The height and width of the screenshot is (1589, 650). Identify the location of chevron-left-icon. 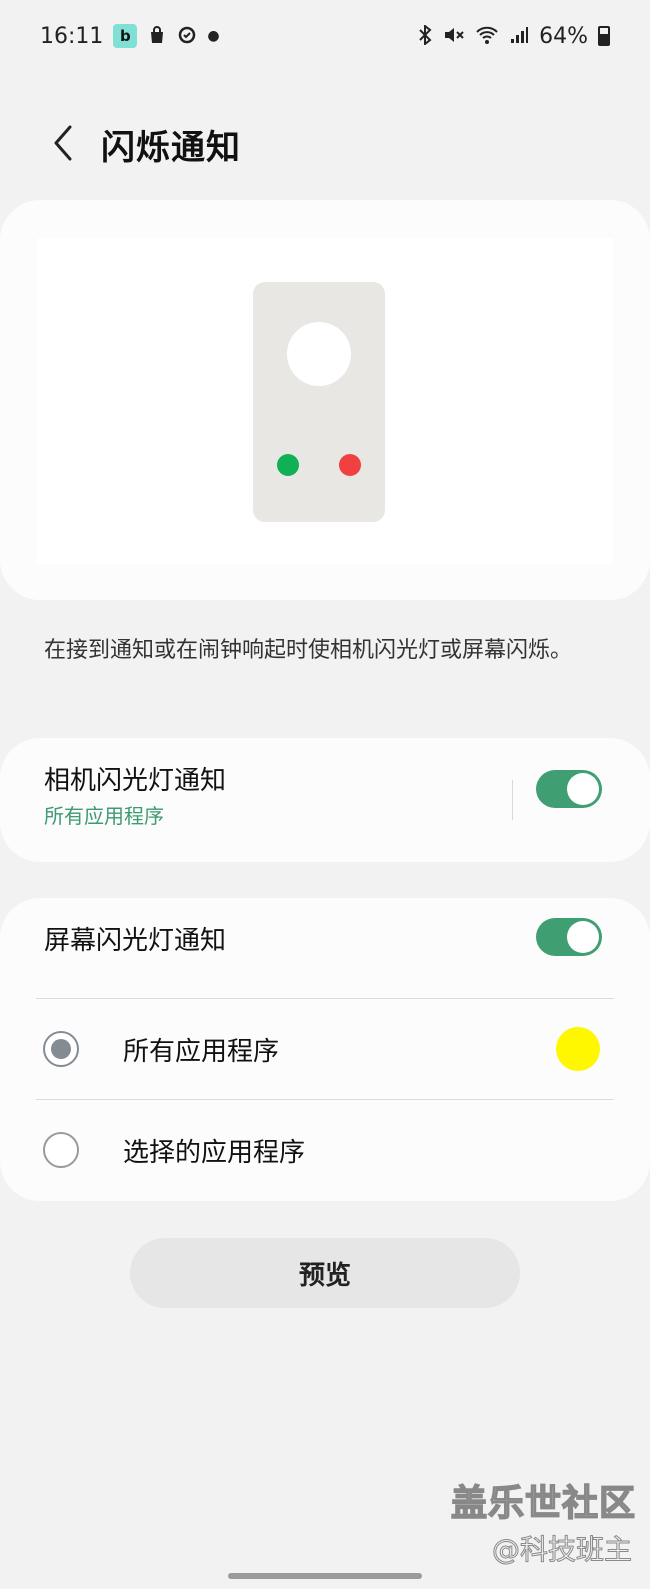
(63, 145).